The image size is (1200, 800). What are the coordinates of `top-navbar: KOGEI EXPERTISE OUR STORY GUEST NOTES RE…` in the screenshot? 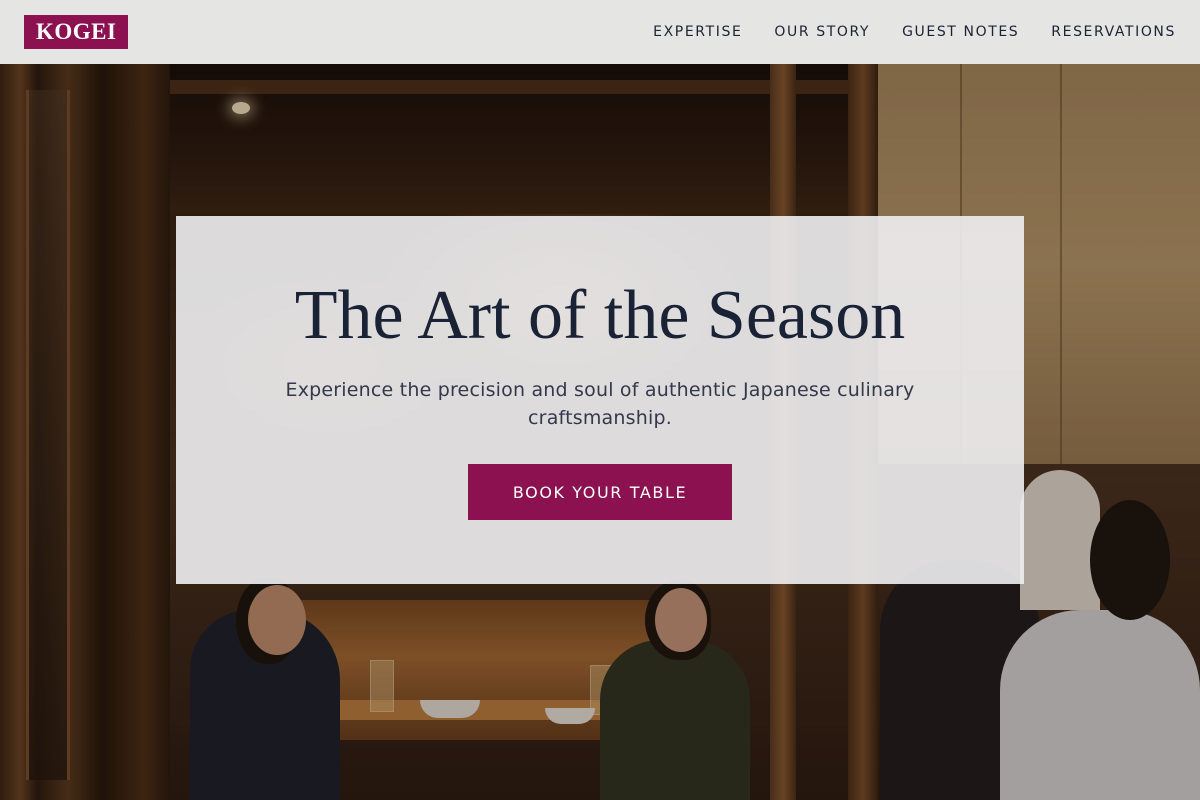 It's located at (600, 32).